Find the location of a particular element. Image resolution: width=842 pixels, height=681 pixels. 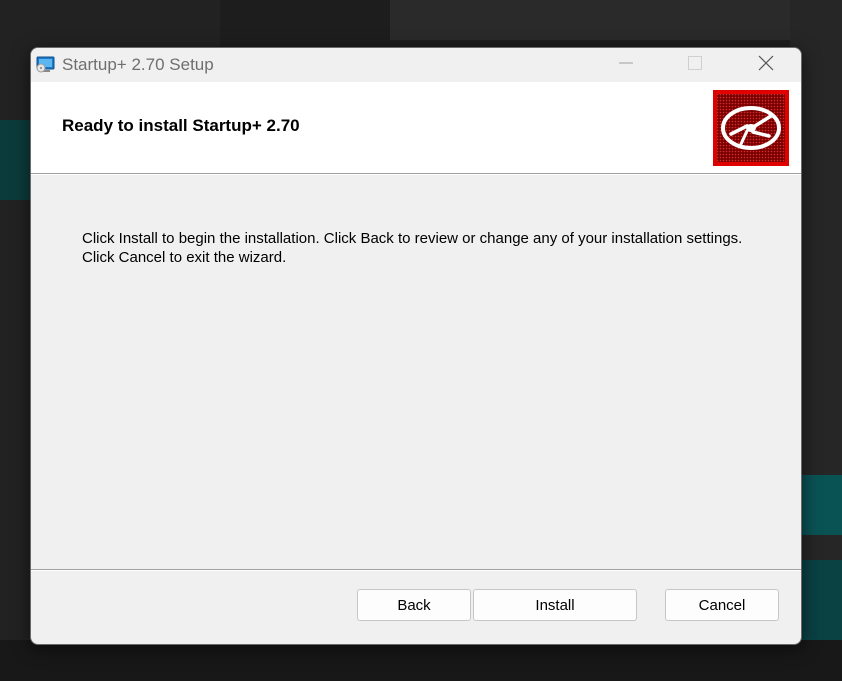

minimize-button is located at coordinates (626, 65).